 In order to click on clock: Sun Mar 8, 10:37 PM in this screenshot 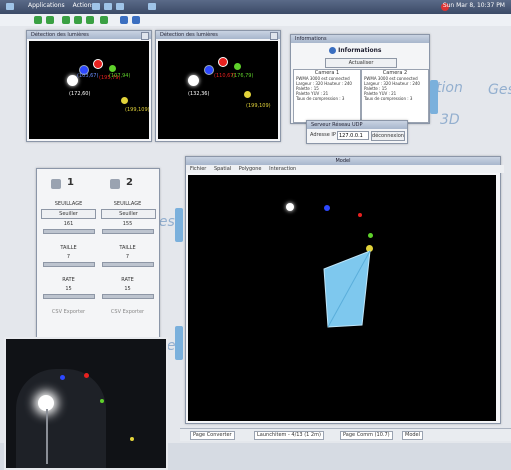, I will do `click(474, 5)`.